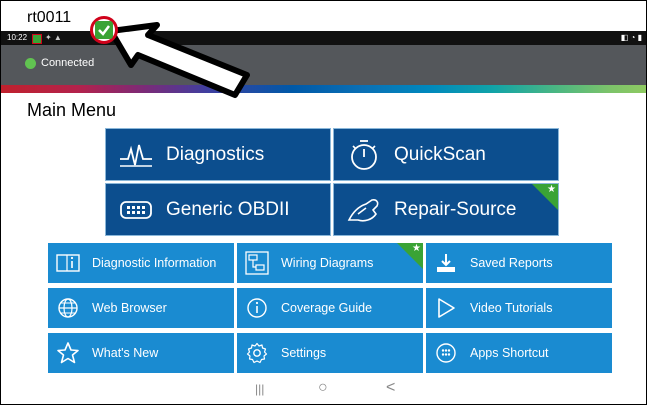  I want to click on play-icon, so click(446, 308).